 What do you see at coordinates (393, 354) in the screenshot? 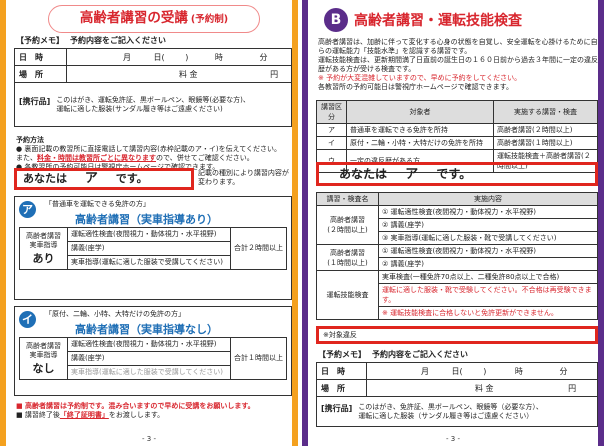
I see `right-memo-heading: 【予約メモ】 予約内容をご記入ください` at bounding box center [393, 354].